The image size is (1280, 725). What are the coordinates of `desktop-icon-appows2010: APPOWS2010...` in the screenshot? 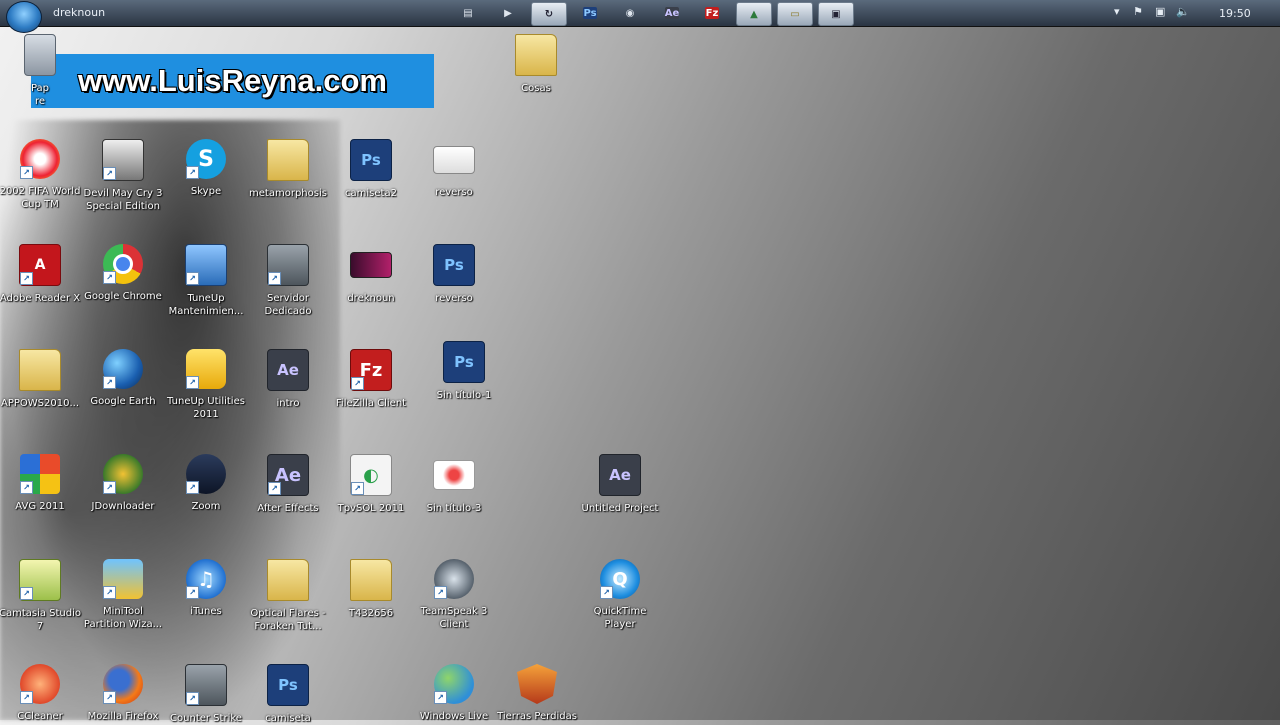 It's located at (41, 379).